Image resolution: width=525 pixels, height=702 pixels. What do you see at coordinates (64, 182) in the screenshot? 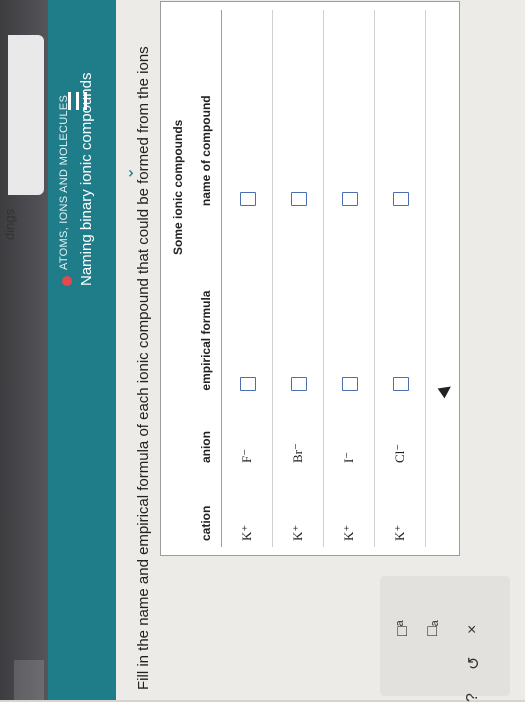
I see `section-label: ATOMS, IONS AND MOLECULES` at bounding box center [64, 182].